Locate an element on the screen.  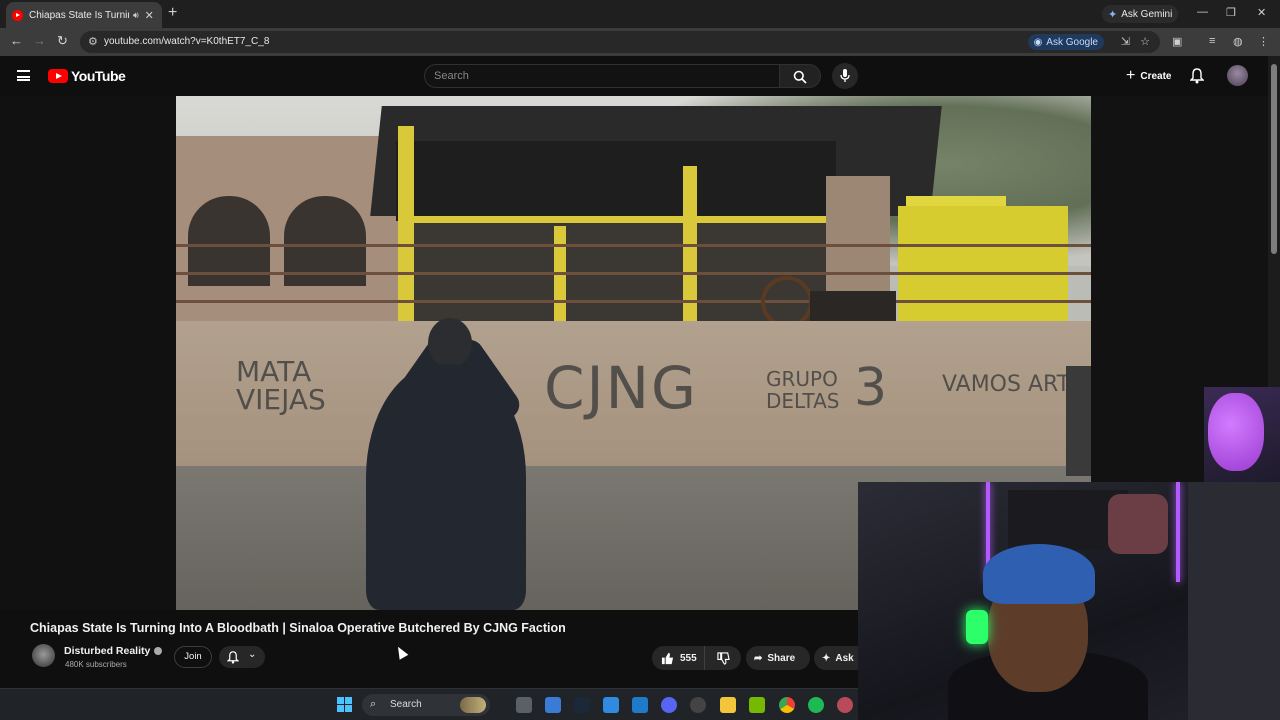
taskbar-search-label: Search is located at coordinates (406, 704).